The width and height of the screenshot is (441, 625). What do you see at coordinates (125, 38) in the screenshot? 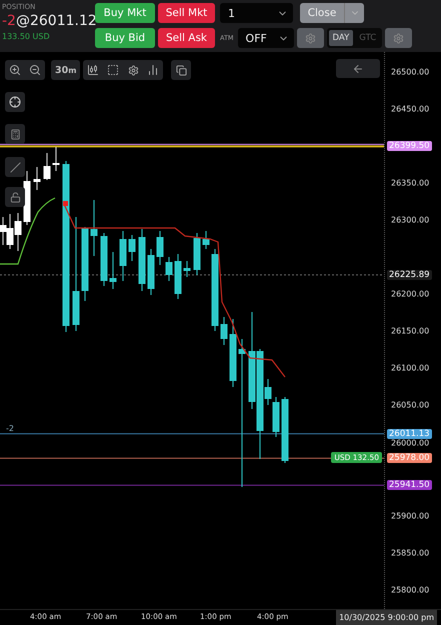
I see `order-button: Buy Bid` at bounding box center [125, 38].